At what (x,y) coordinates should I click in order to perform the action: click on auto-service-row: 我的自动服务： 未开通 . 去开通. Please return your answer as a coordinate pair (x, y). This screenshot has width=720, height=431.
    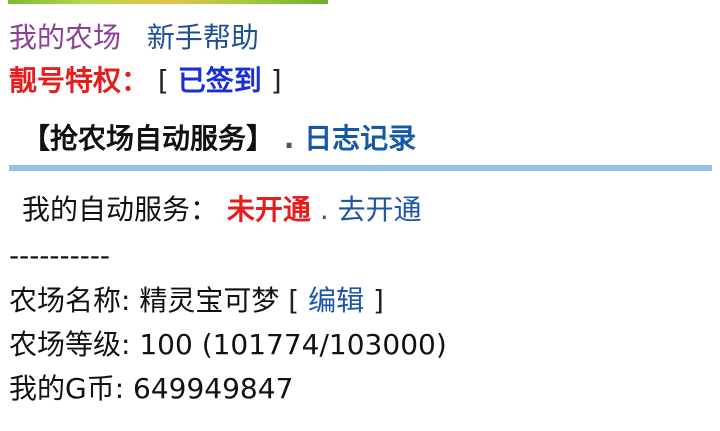
    Looking at the image, I should click on (222, 210).